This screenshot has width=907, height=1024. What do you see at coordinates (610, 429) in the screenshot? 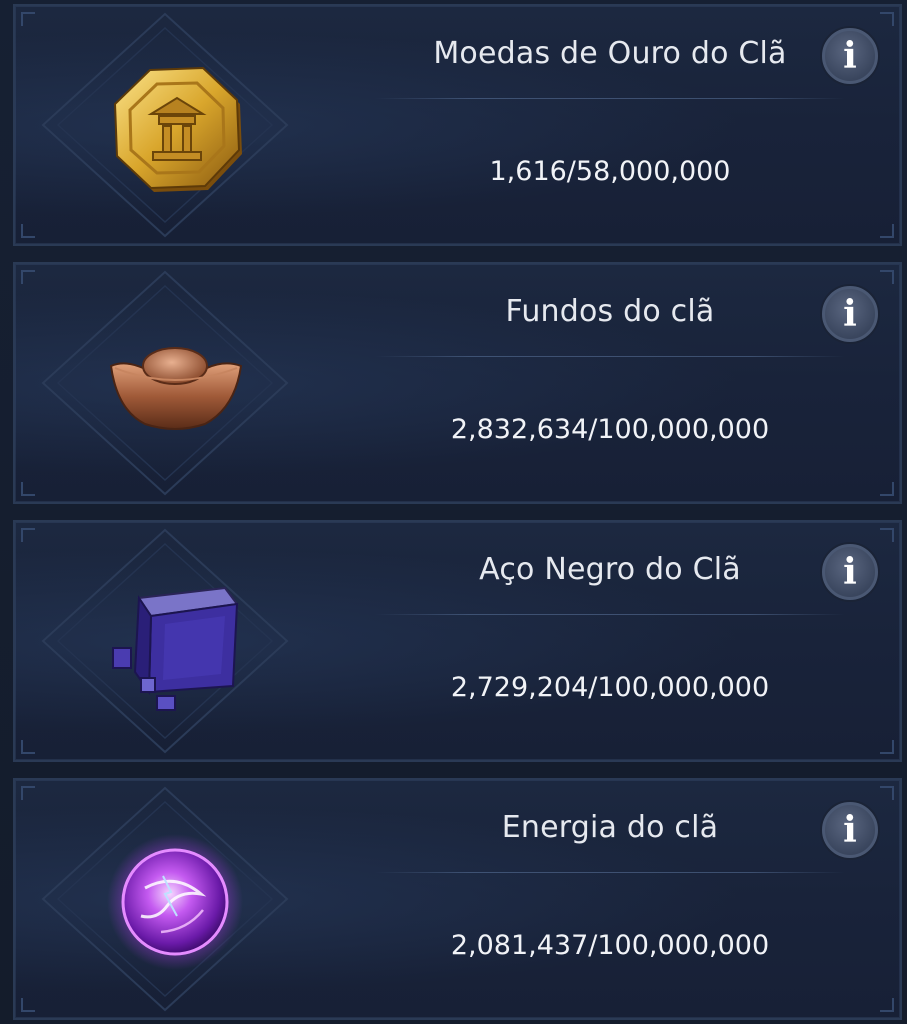
I see `resource-value: 2,832,634/100,000,000` at bounding box center [610, 429].